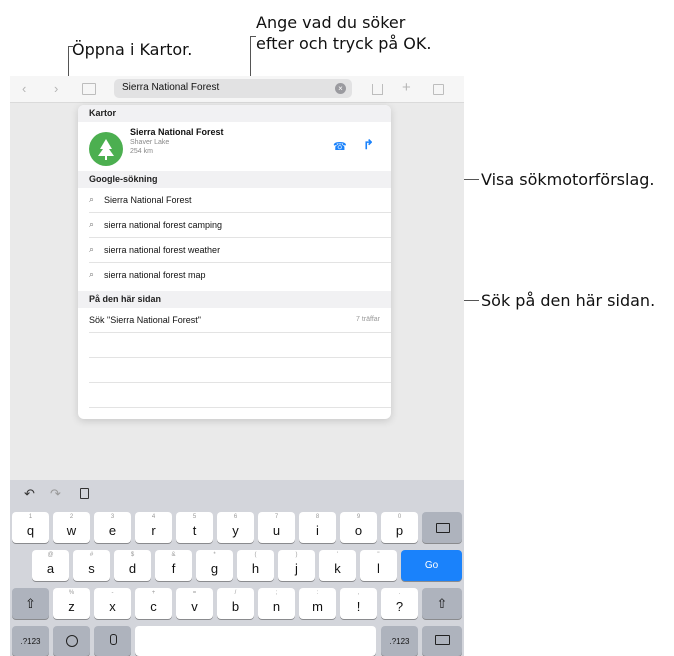 This screenshot has height=656, width=674. I want to click on key-sub-label: ;, so click(276, 593).